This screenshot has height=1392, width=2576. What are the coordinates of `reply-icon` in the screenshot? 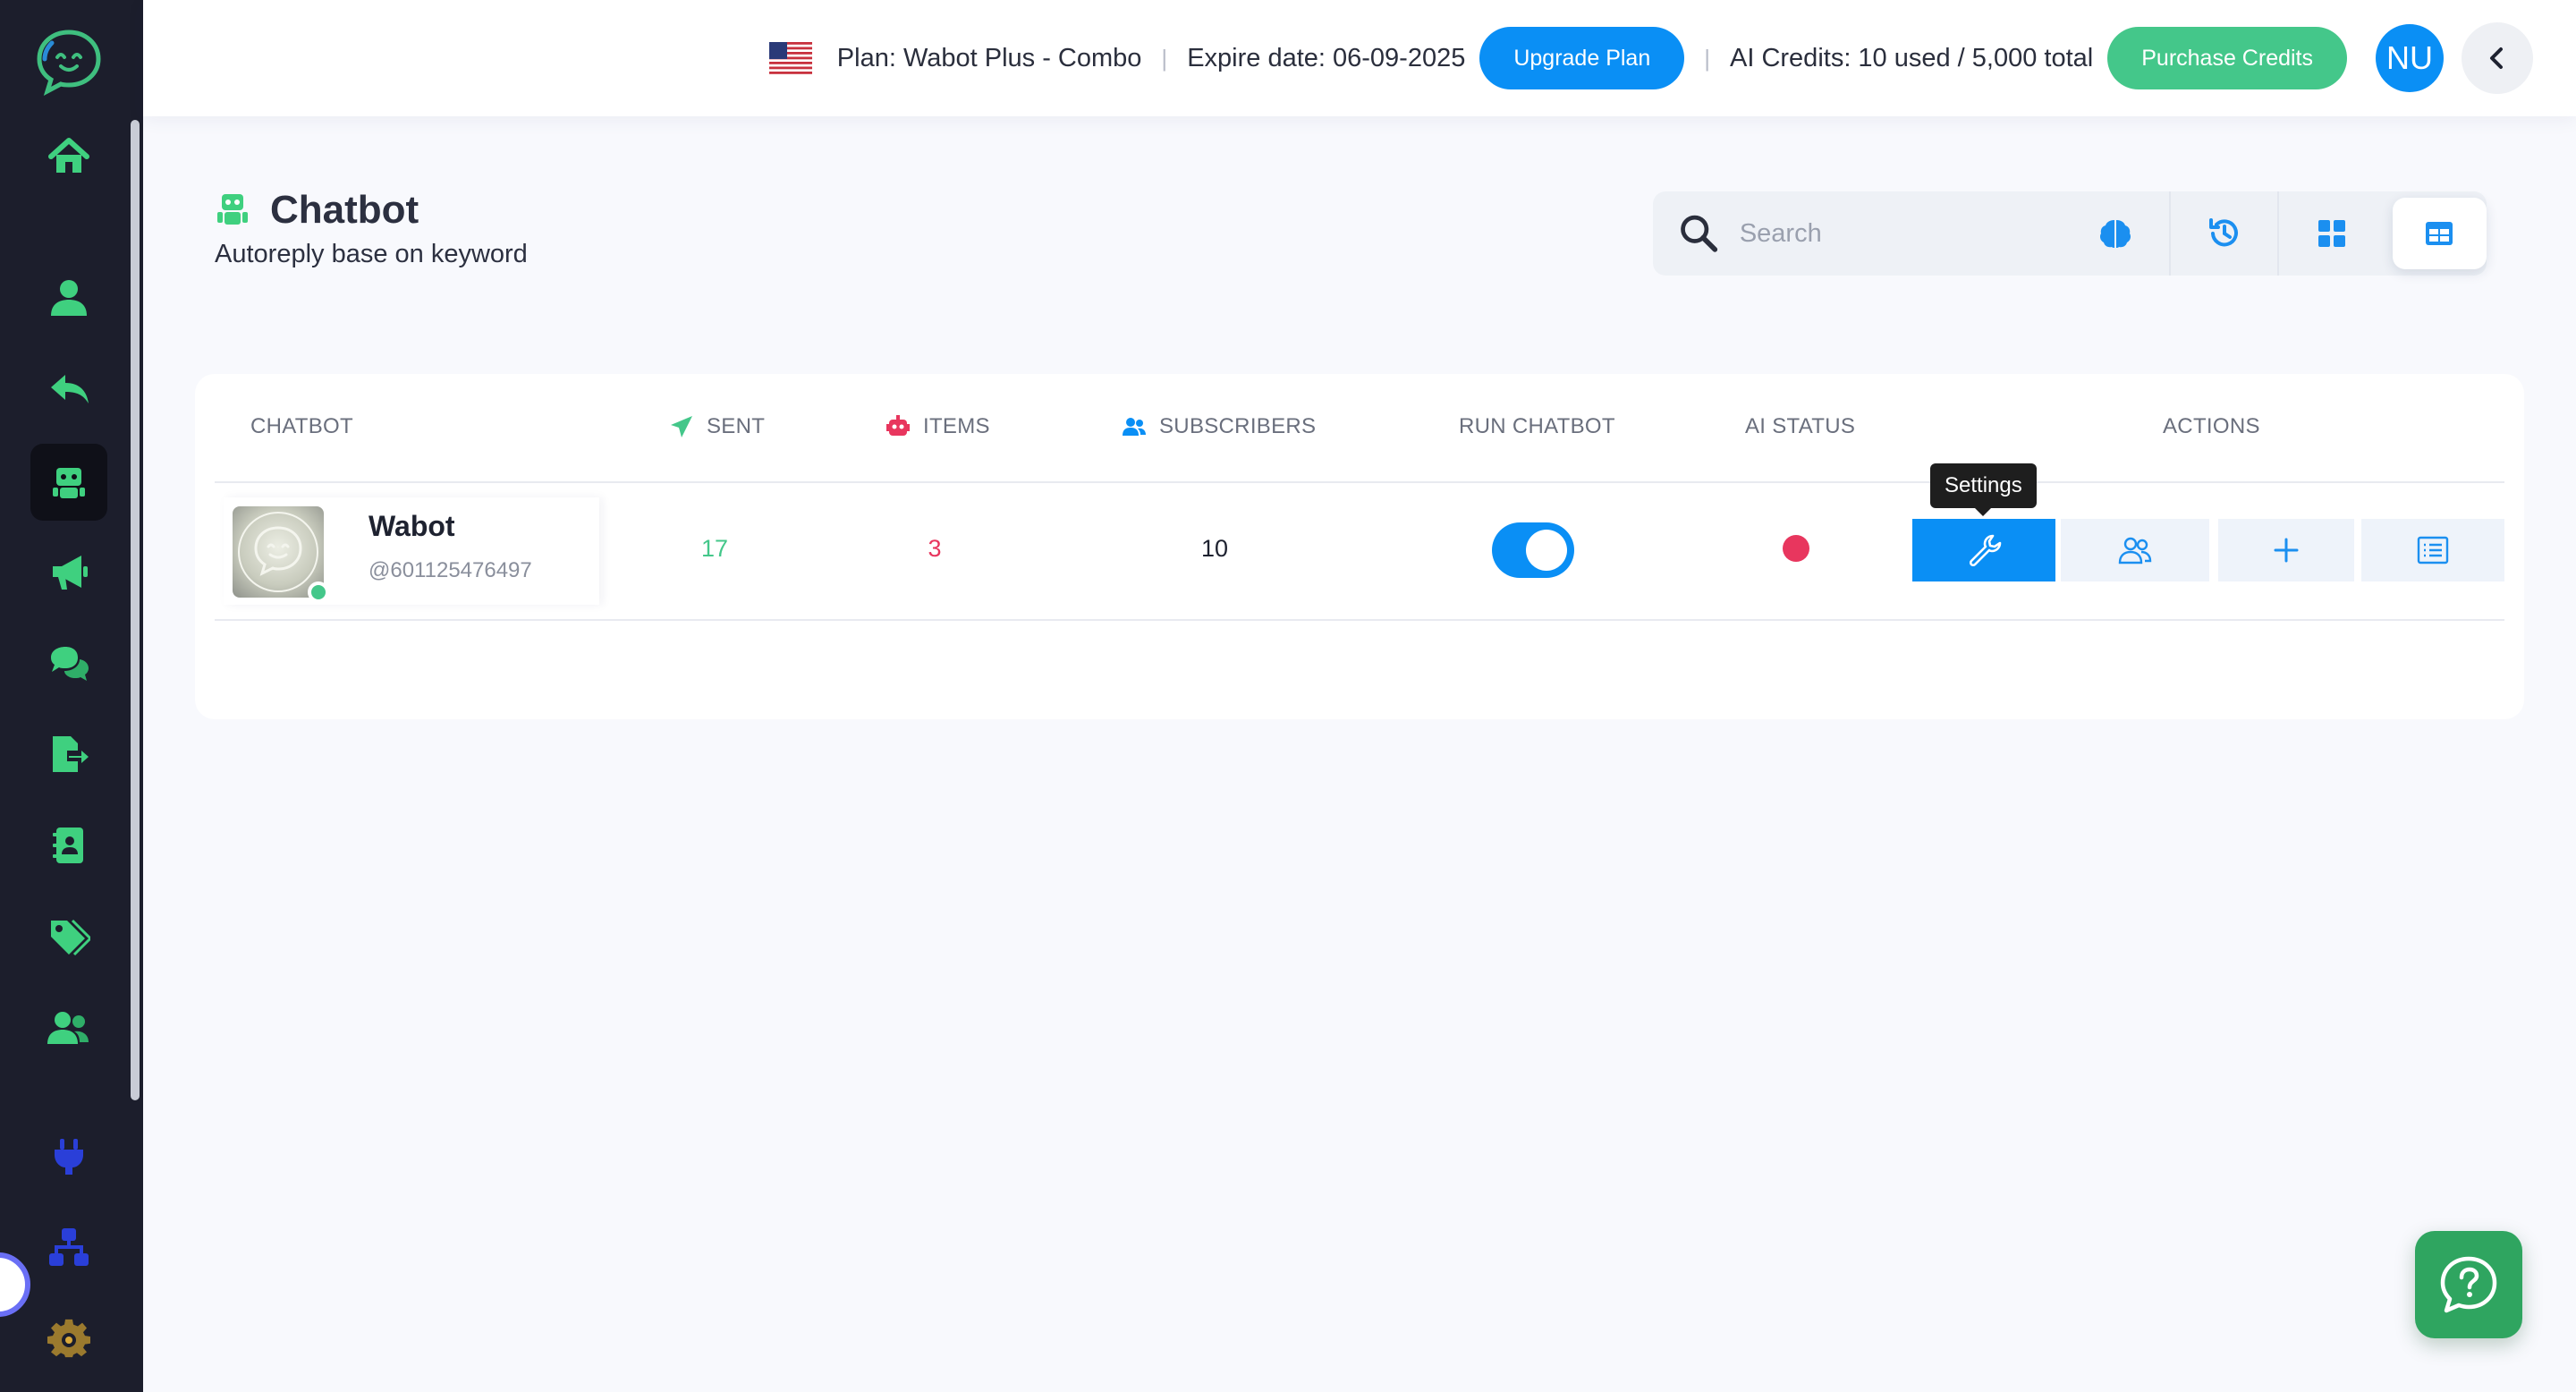 It's located at (70, 389).